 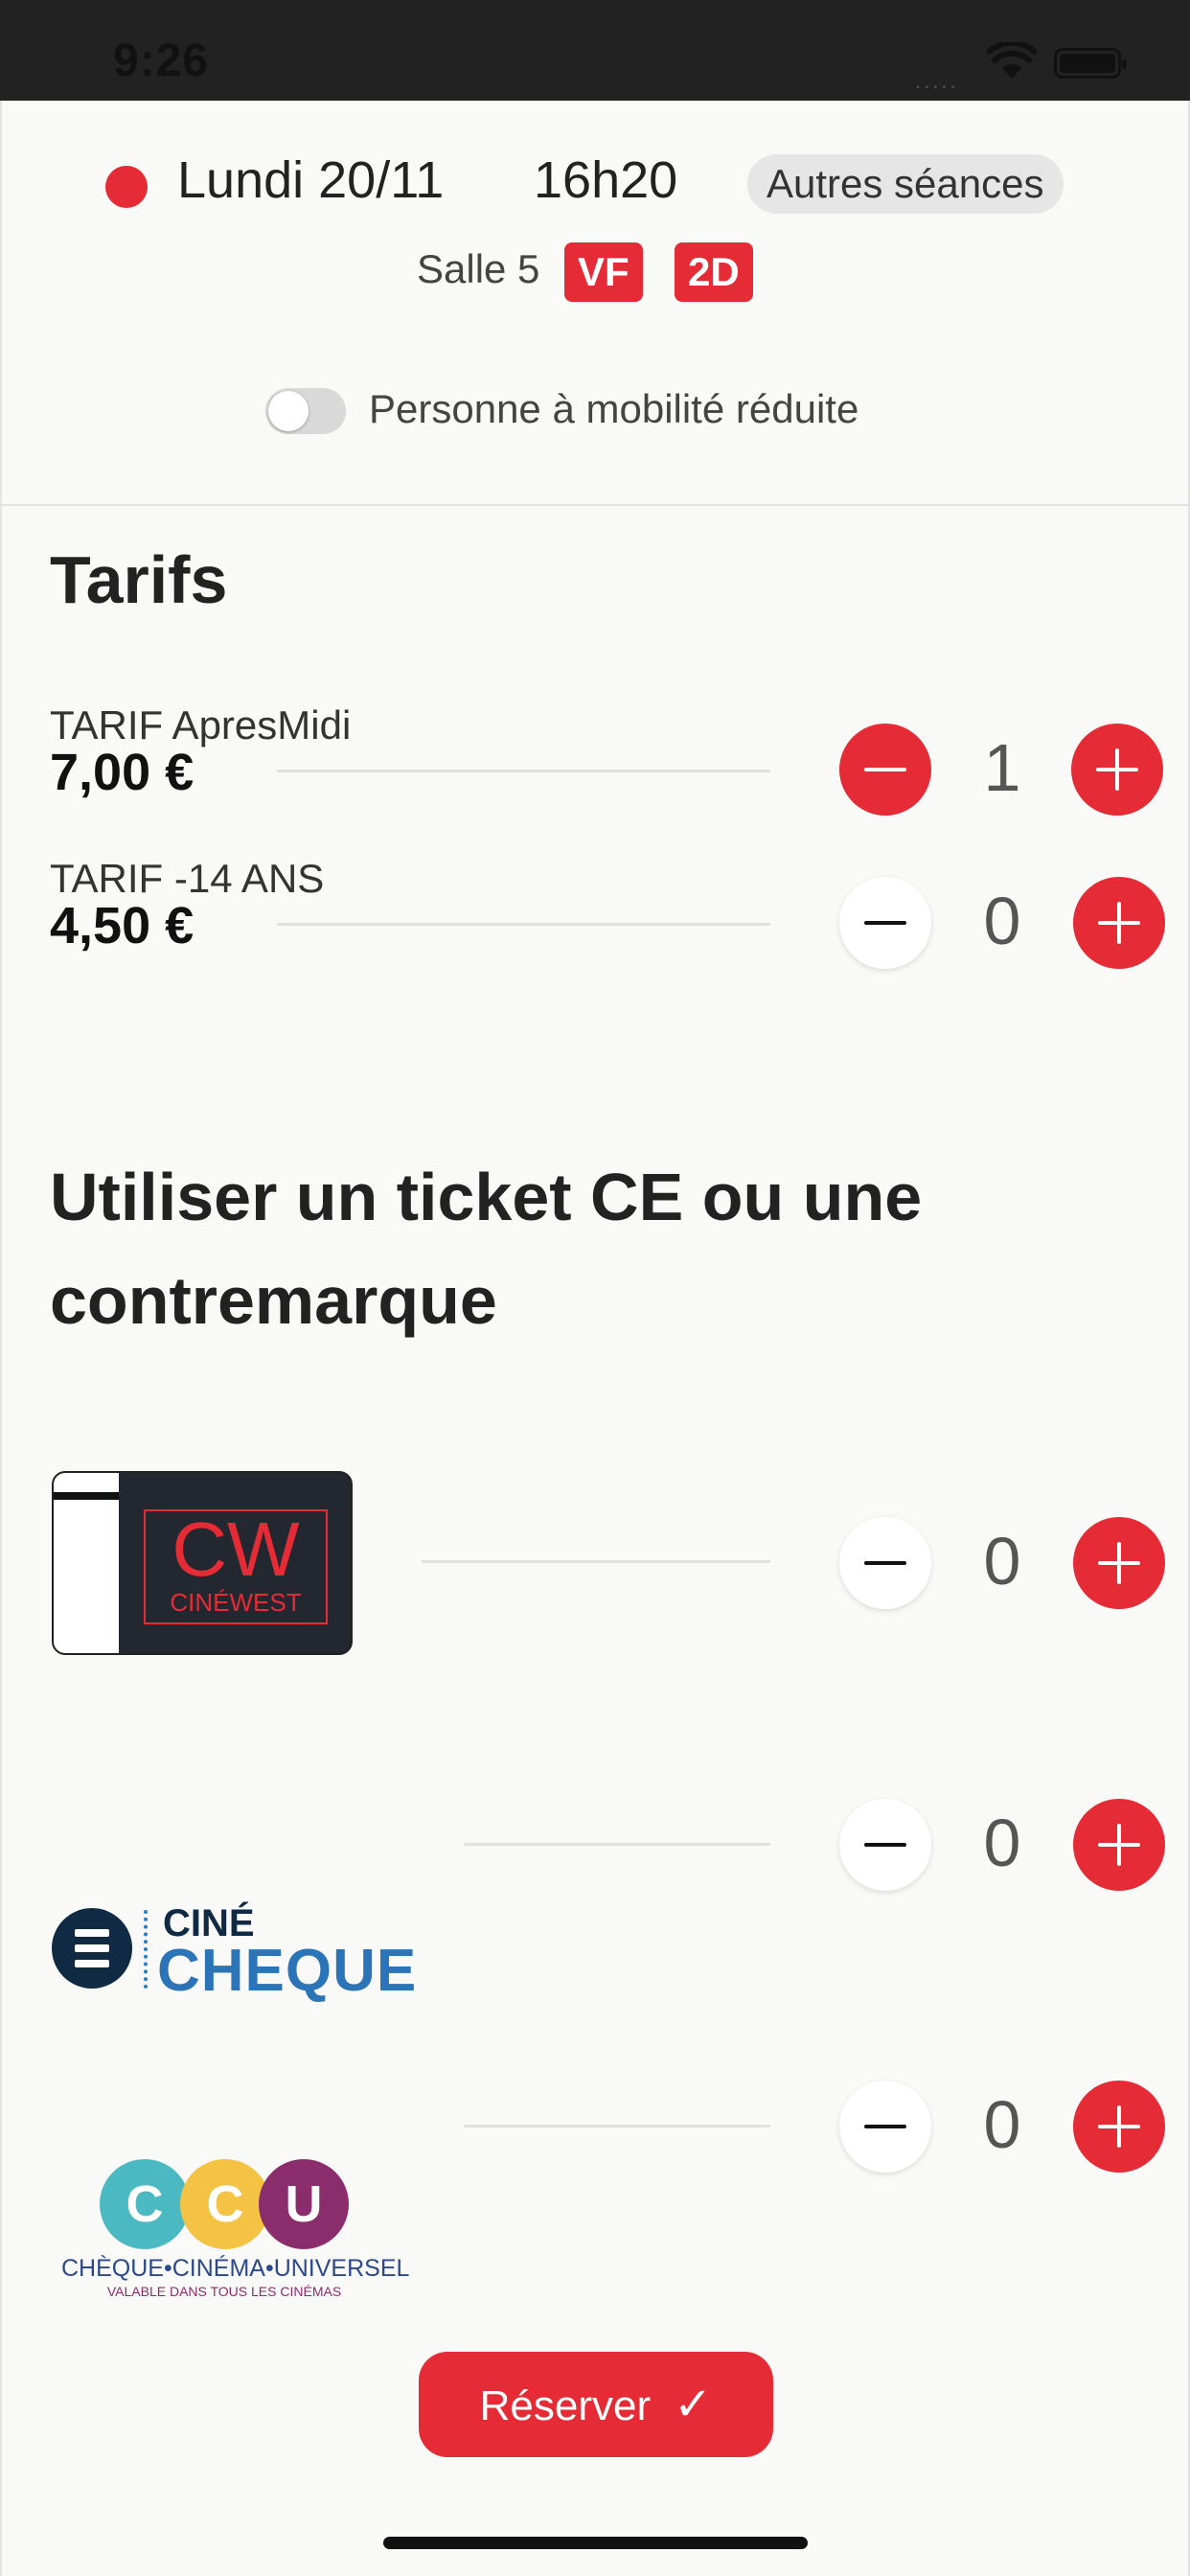 I want to click on session-time: 16h20, so click(x=606, y=180).